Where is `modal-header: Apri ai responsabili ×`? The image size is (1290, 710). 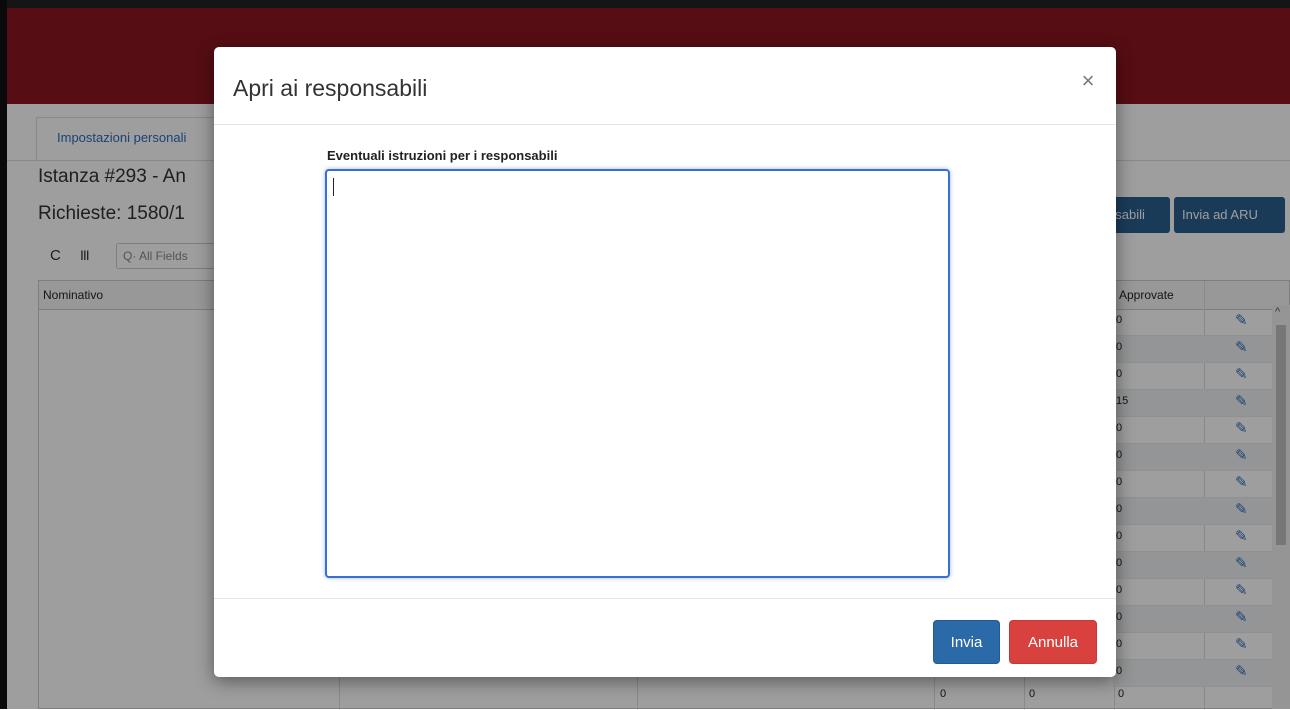 modal-header: Apri ai responsabili × is located at coordinates (665, 86).